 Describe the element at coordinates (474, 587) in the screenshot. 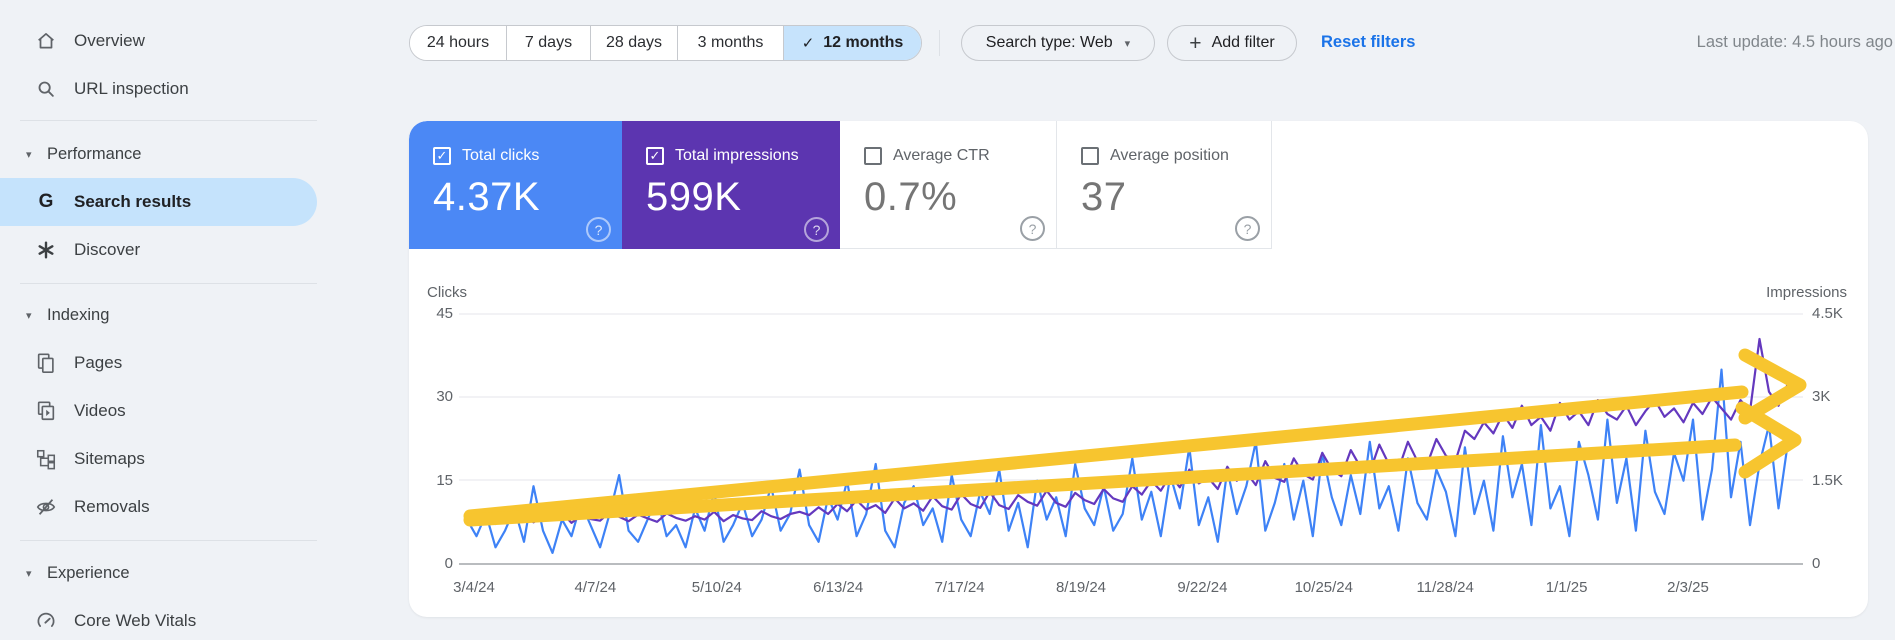

I see `x-axis-tick: 3/4/24` at that location.